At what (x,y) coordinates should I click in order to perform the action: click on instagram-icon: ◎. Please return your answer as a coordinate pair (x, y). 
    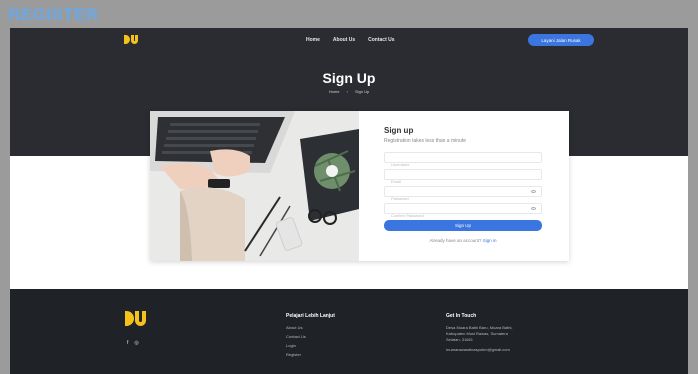
    Looking at the image, I should click on (136, 343).